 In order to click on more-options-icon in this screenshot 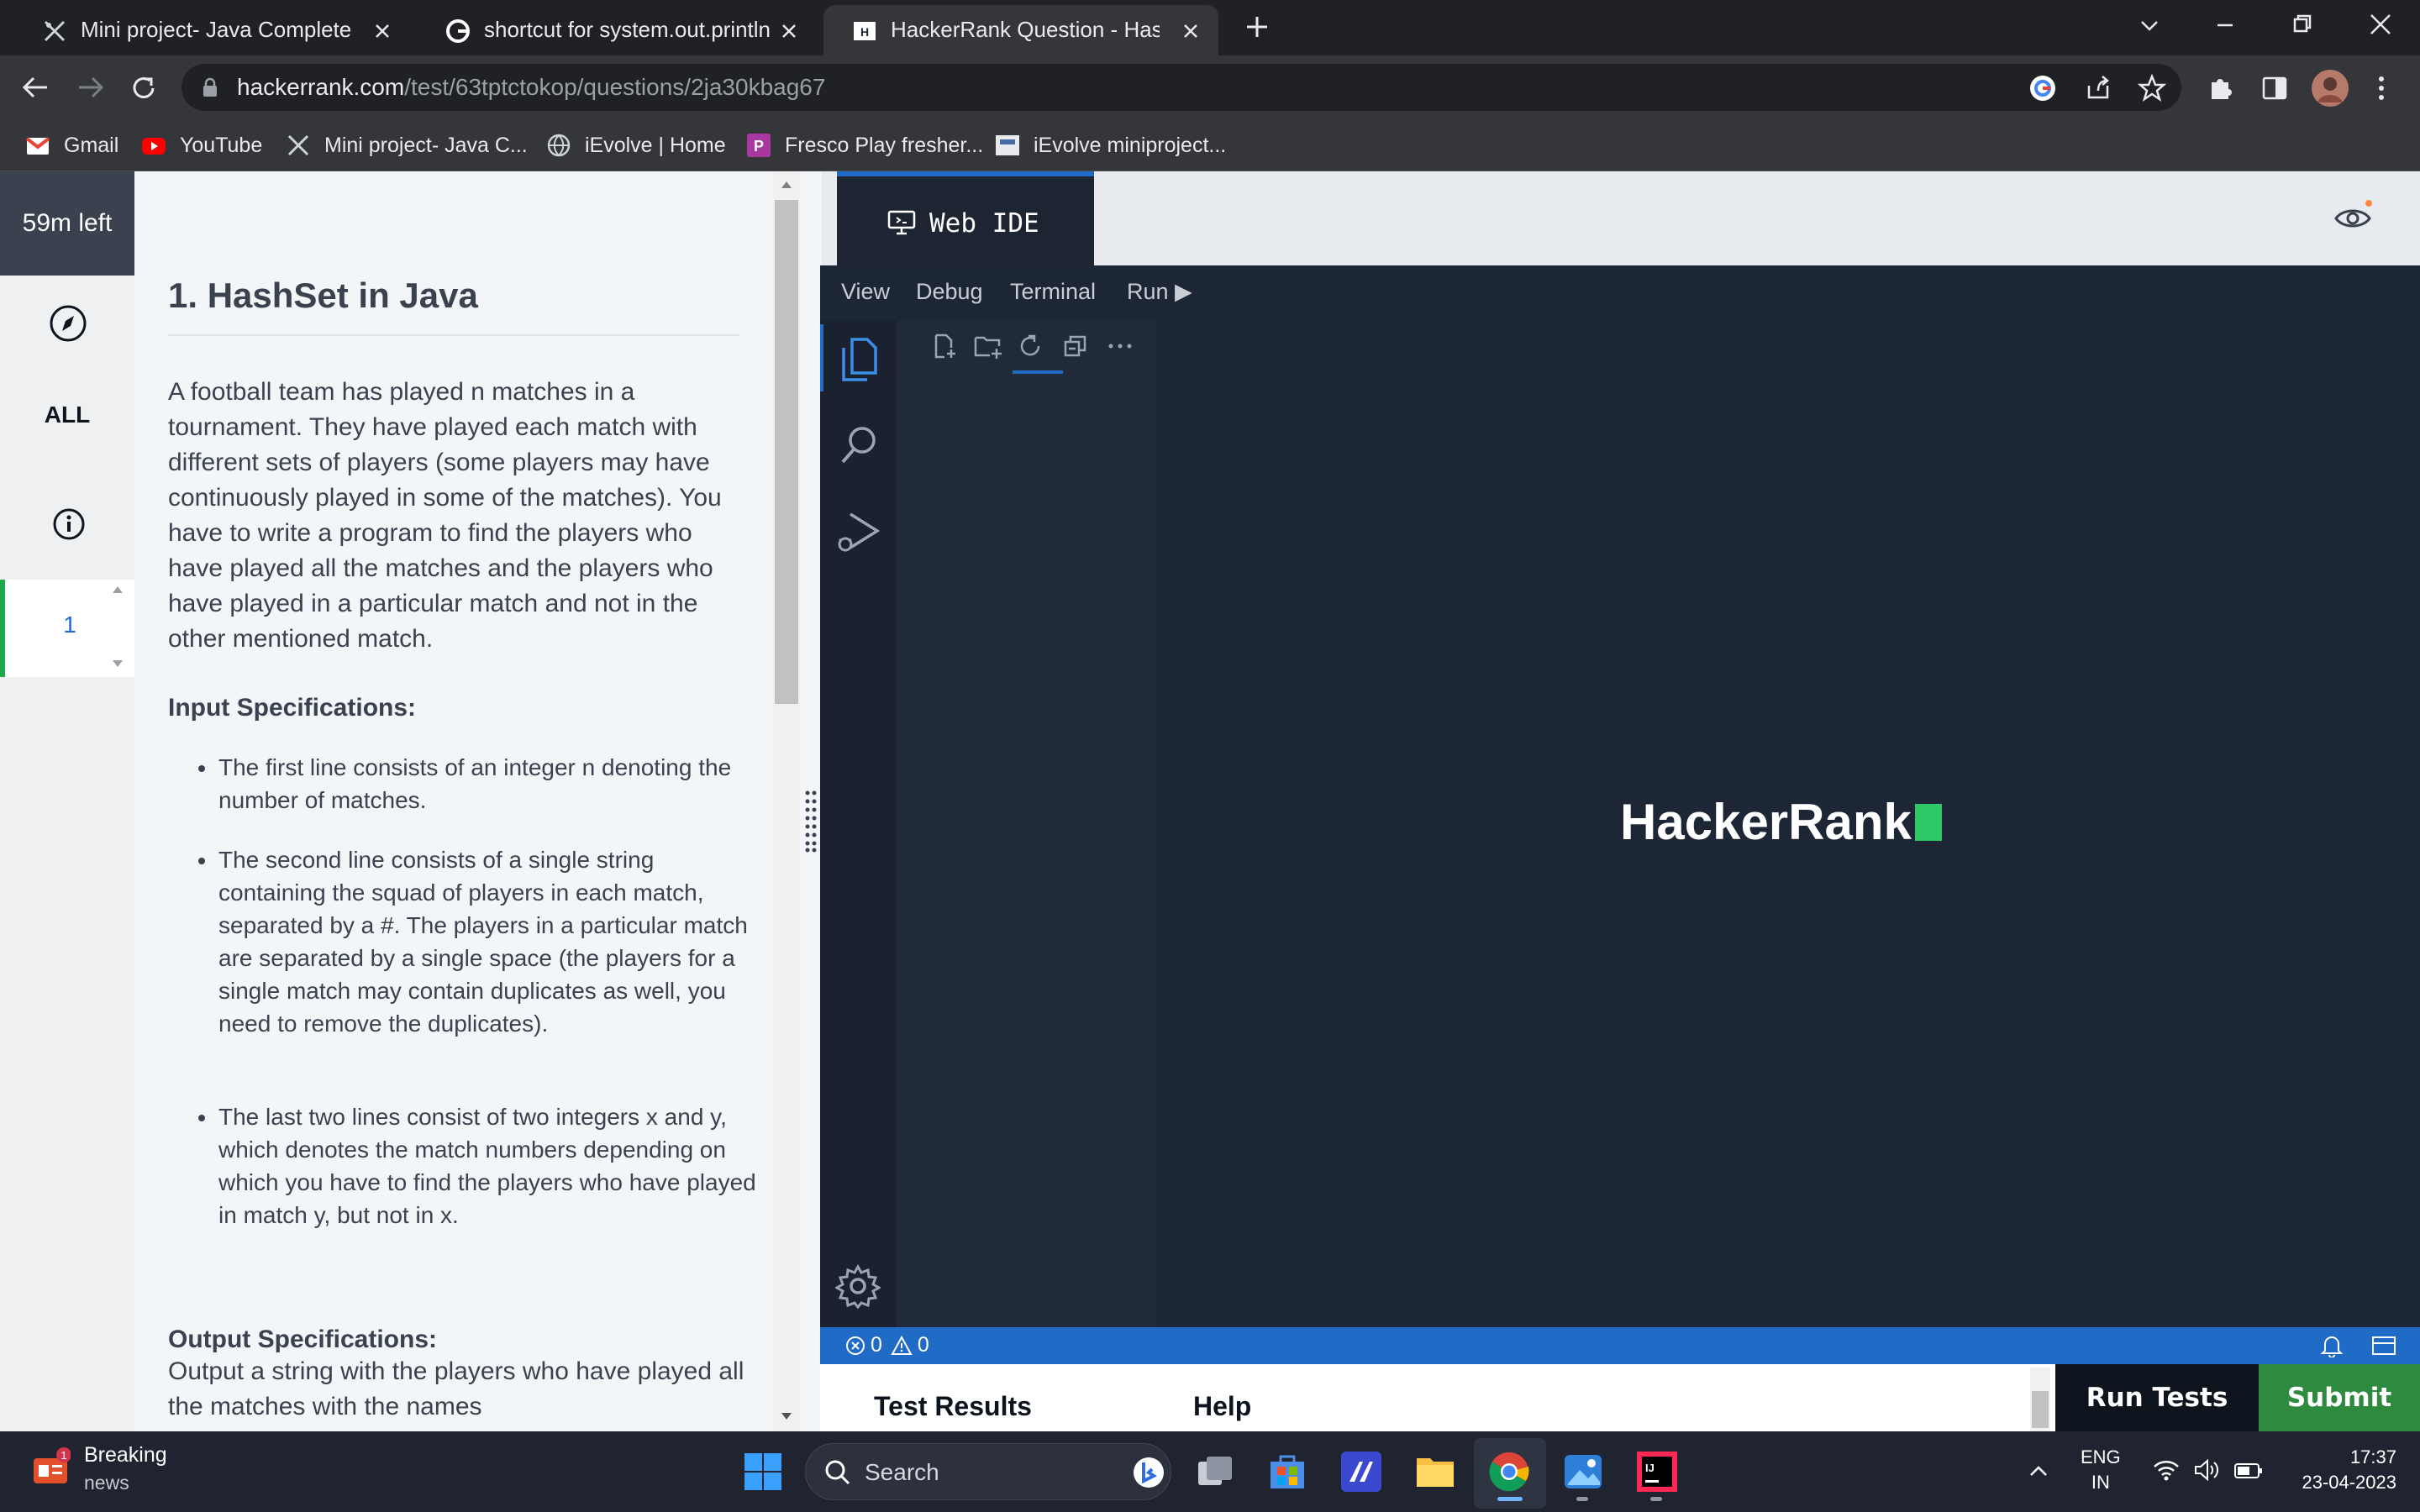, I will do `click(2381, 88)`.